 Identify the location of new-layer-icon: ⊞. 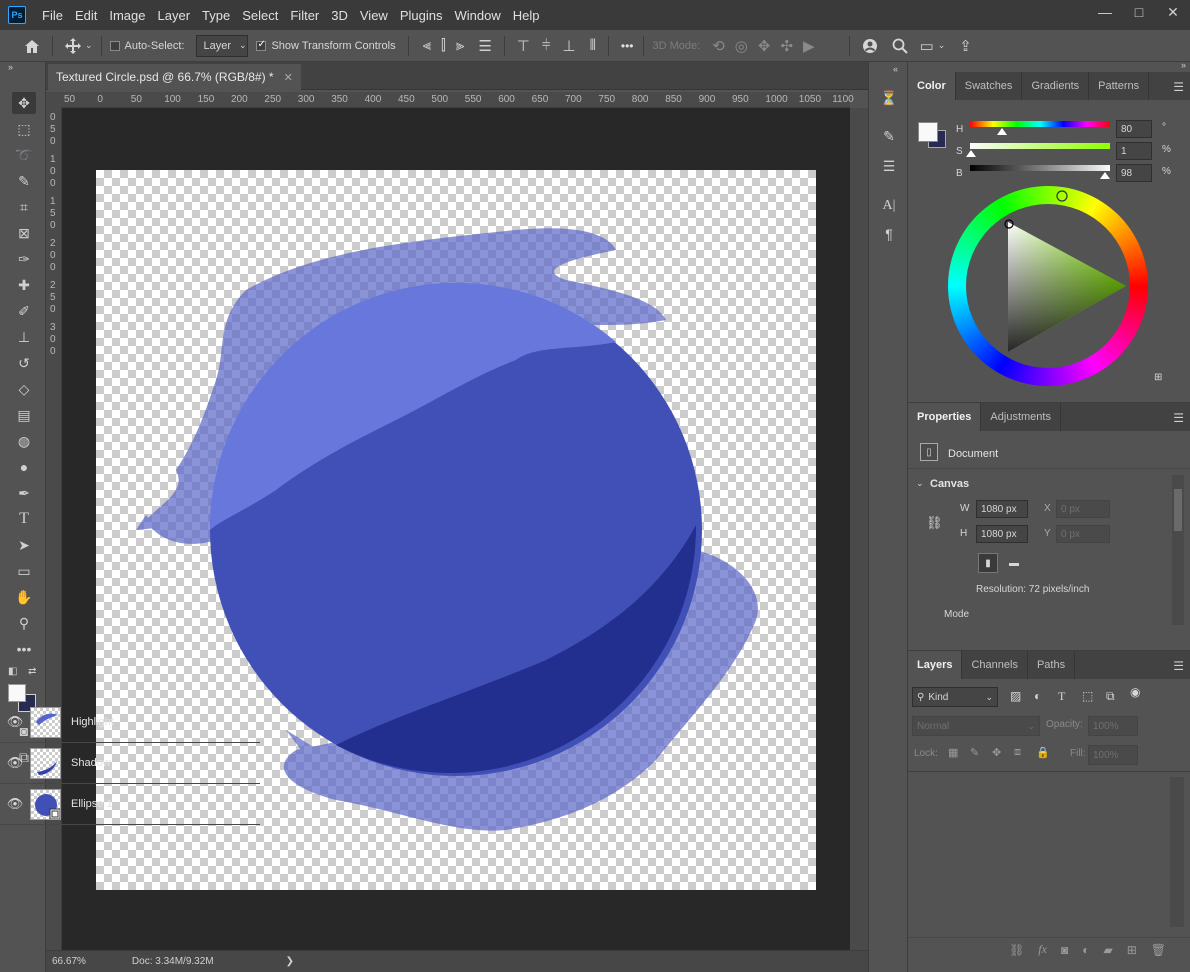
(1132, 950).